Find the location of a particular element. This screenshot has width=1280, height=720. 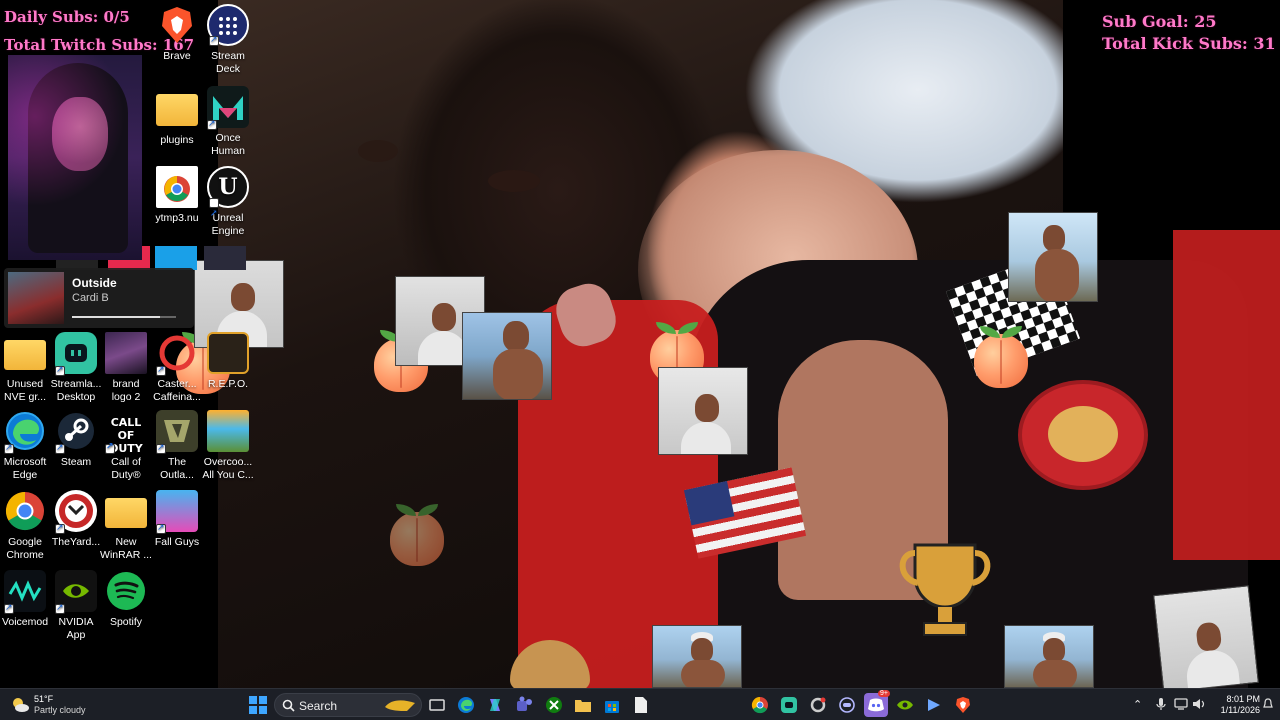

taskbar-streamlabs is located at coordinates (789, 705).